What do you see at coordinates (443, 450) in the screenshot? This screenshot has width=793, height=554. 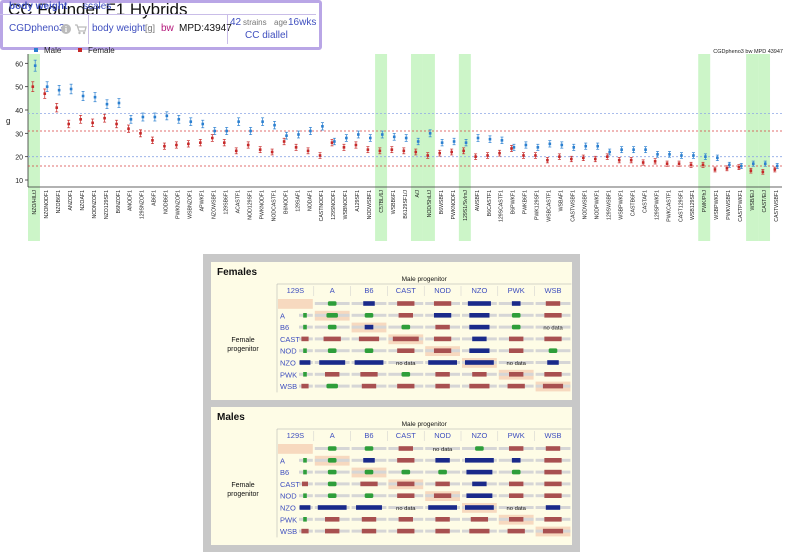 I see `no-data-label: no data` at bounding box center [443, 450].